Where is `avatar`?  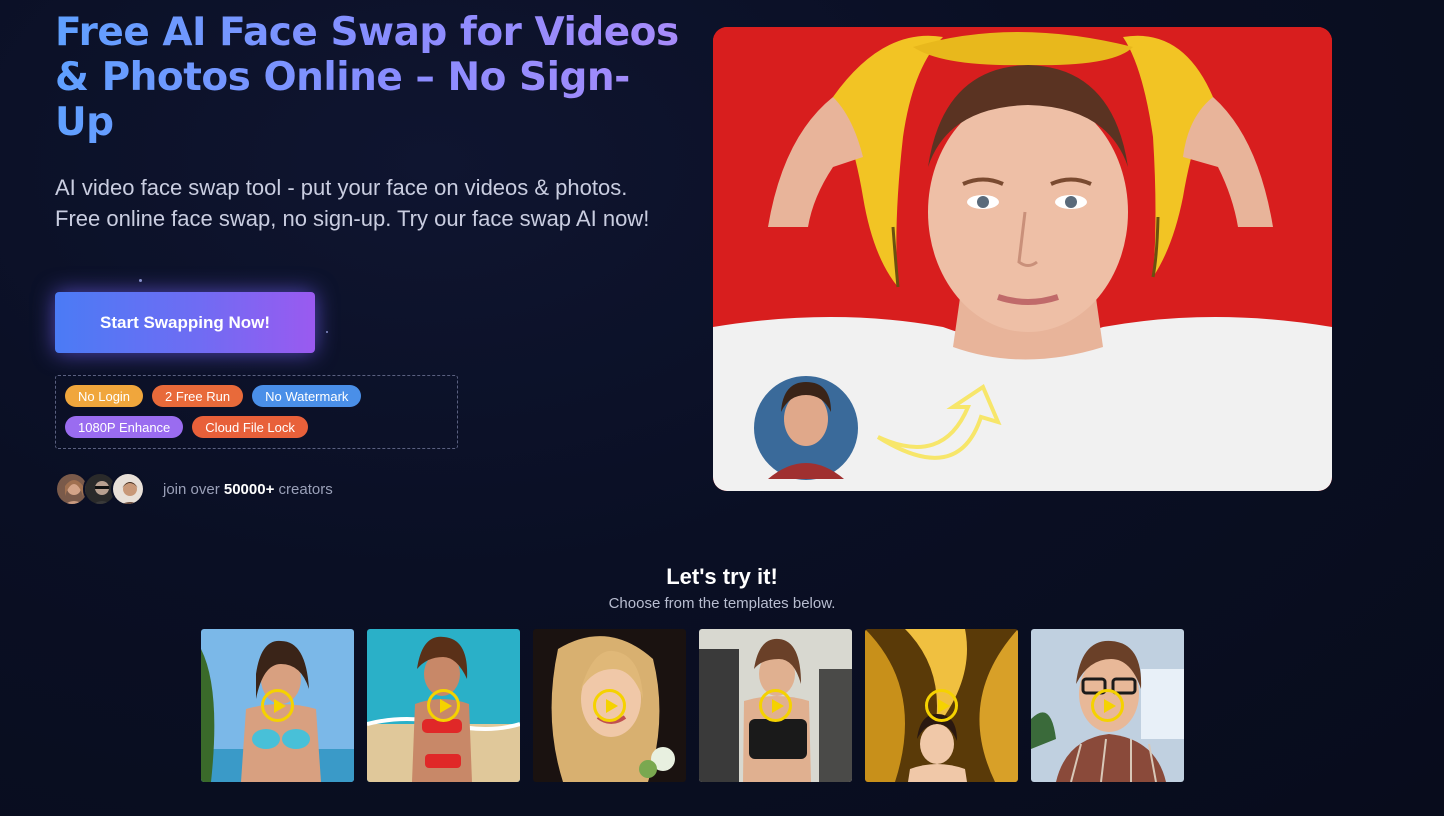
avatar is located at coordinates (128, 489).